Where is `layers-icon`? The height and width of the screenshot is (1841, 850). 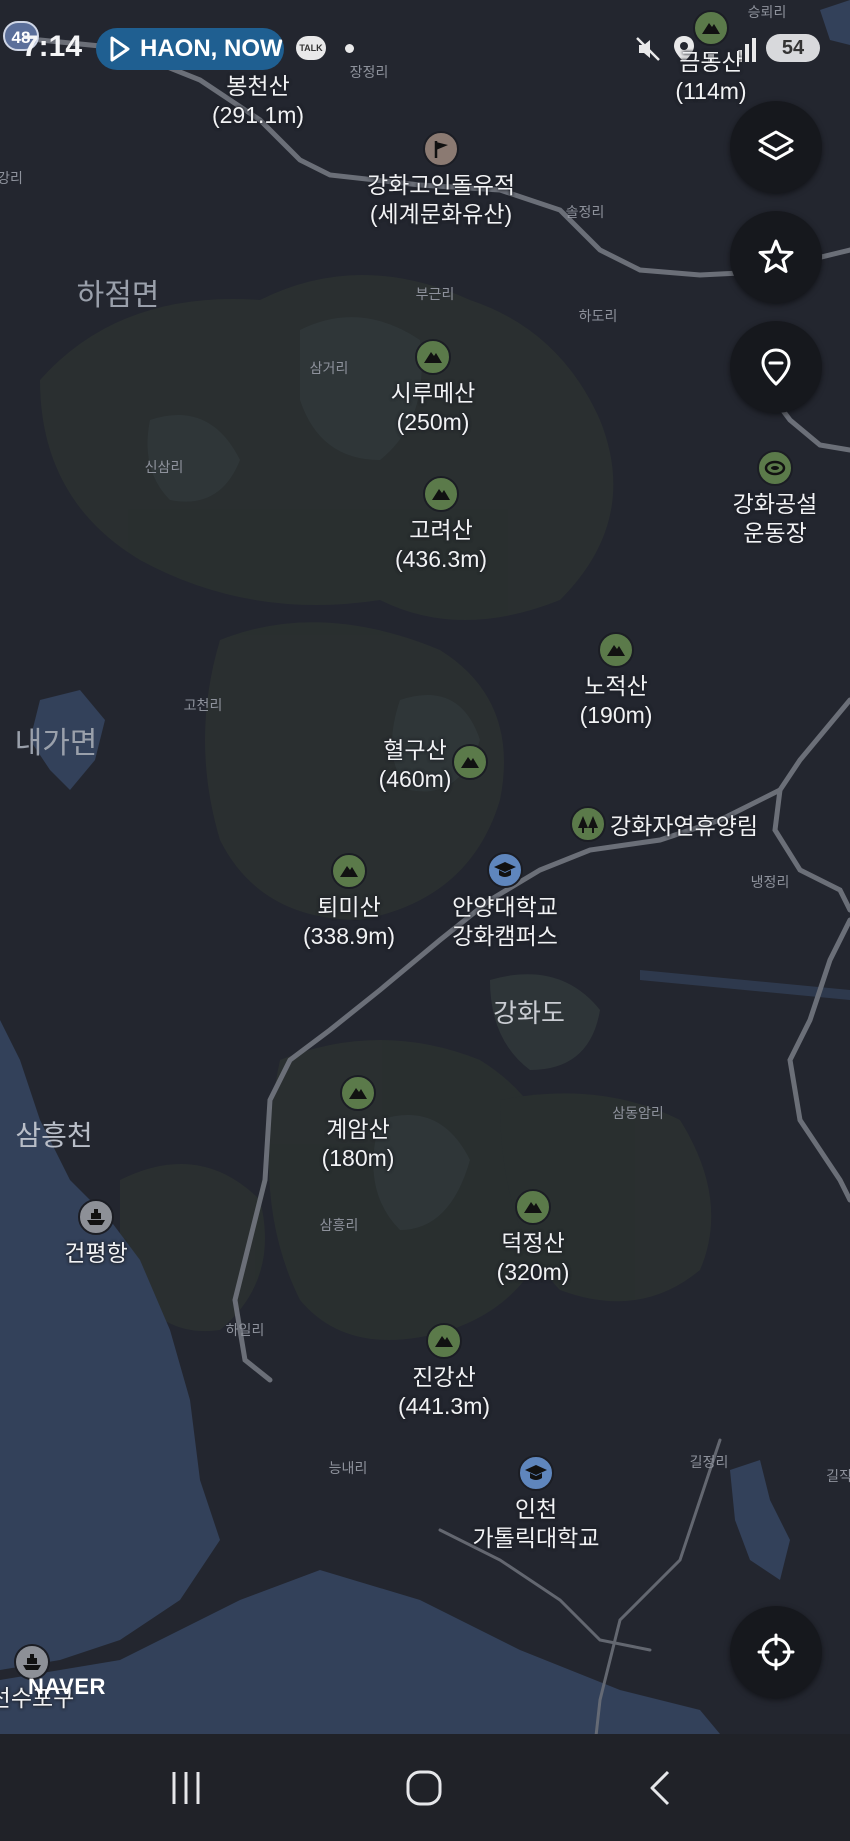 layers-icon is located at coordinates (776, 145).